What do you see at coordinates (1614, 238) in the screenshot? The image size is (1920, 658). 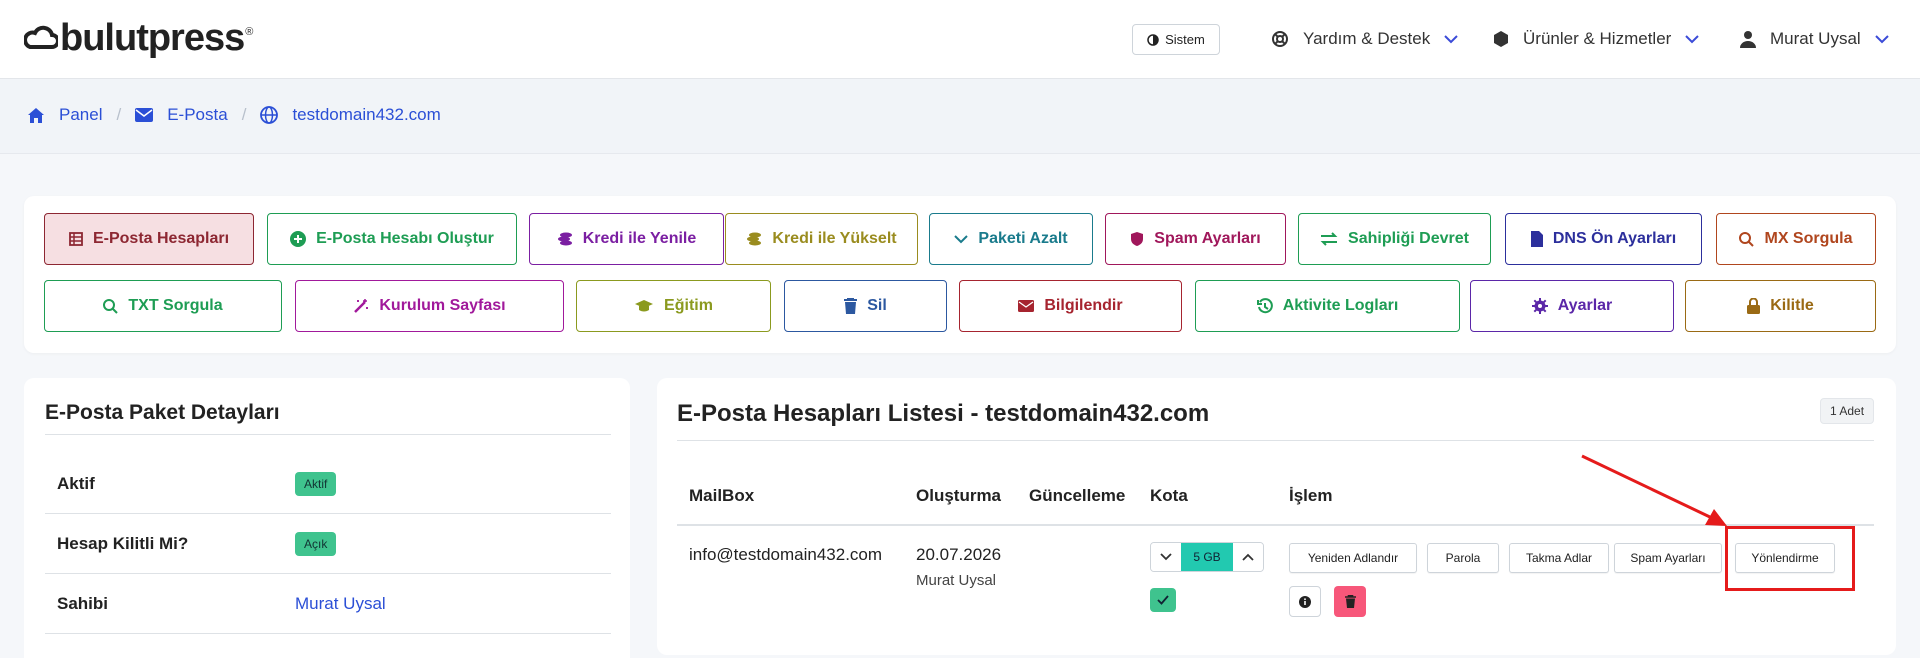 I see `dns-presets-label: DNS Ön Ayarları` at bounding box center [1614, 238].